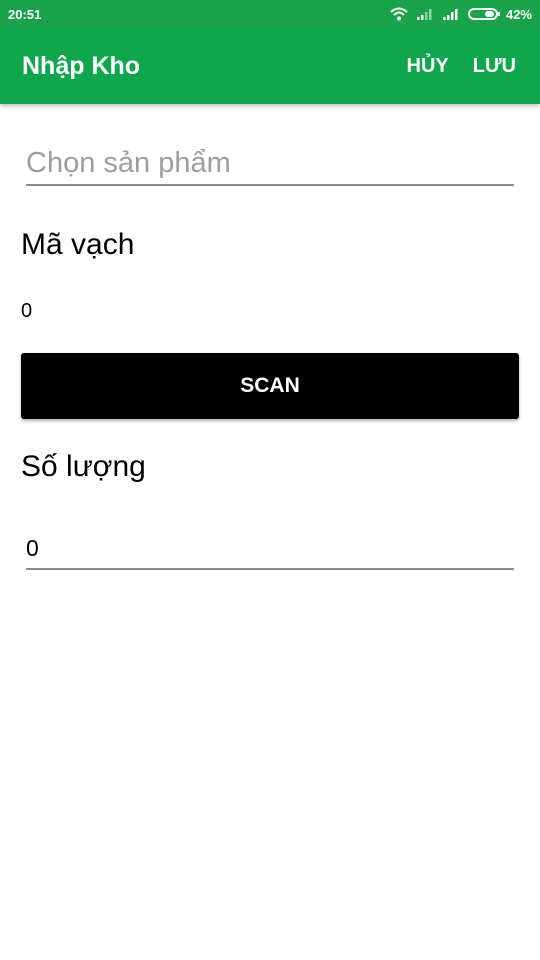 This screenshot has height=960, width=540. What do you see at coordinates (81, 65) in the screenshot?
I see `page-title: Nhập Kho` at bounding box center [81, 65].